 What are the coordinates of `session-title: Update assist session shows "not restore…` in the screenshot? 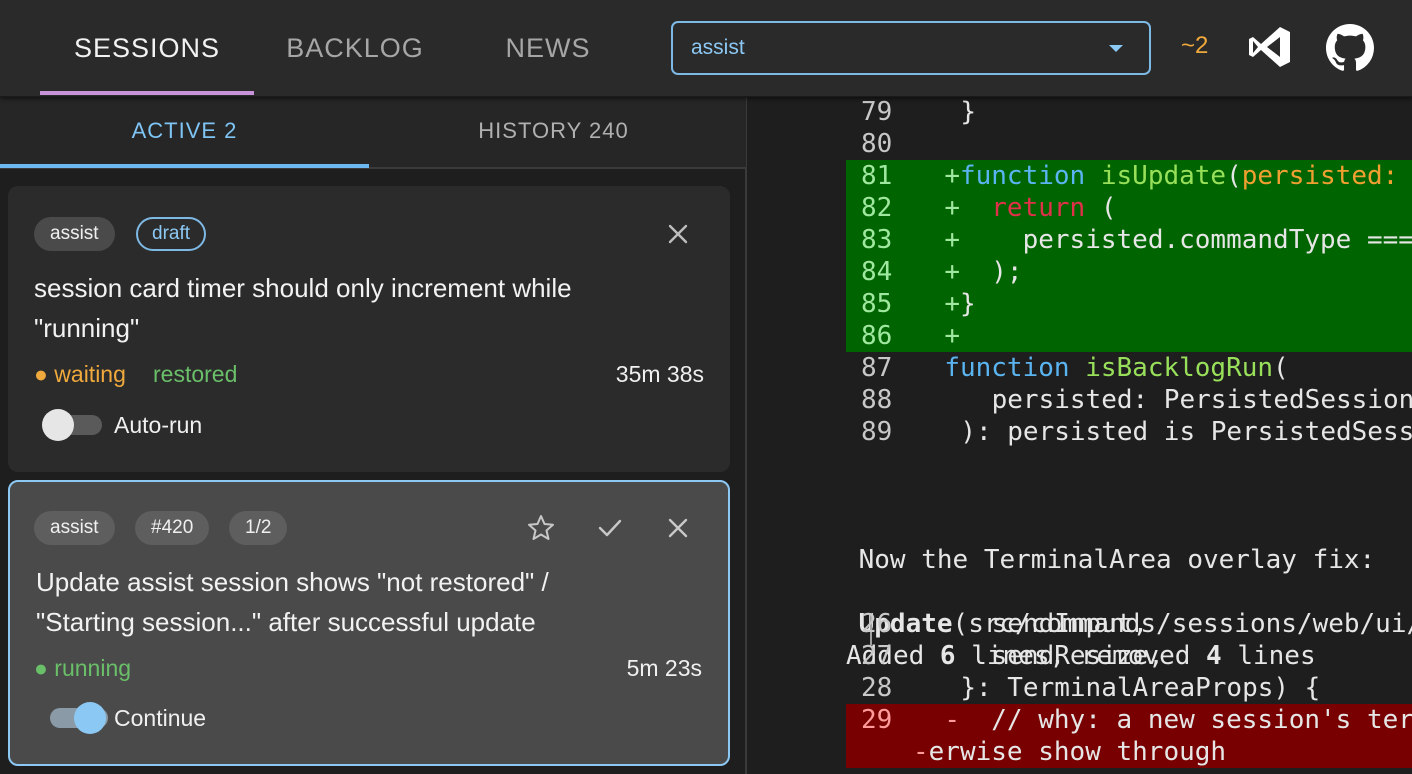 It's located at (366, 602).